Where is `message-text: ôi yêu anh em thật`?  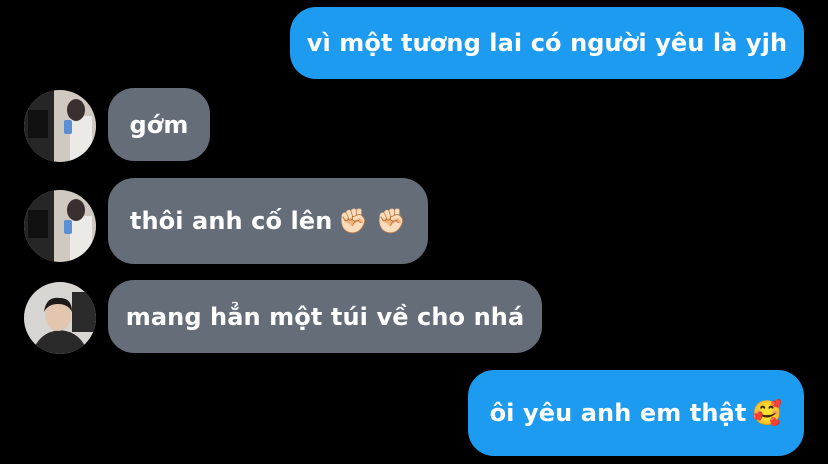 message-text: ôi yêu anh em thật is located at coordinates (618, 413).